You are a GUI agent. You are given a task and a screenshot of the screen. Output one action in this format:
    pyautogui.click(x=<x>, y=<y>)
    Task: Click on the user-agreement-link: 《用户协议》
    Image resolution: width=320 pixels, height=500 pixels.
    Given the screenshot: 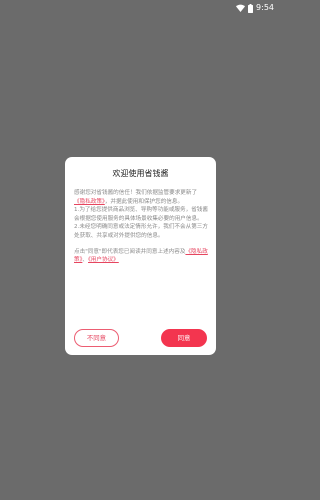 What is the action you would take?
    pyautogui.click(x=103, y=260)
    